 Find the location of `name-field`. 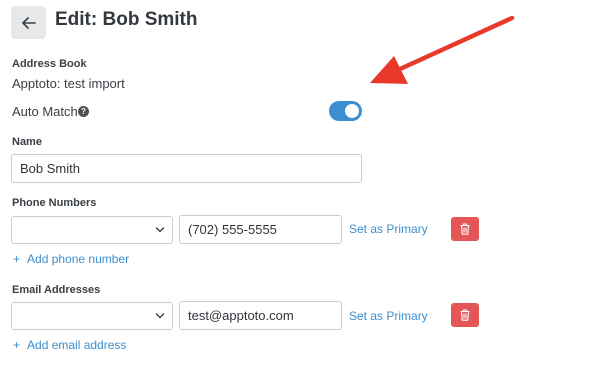

name-field is located at coordinates (186, 168).